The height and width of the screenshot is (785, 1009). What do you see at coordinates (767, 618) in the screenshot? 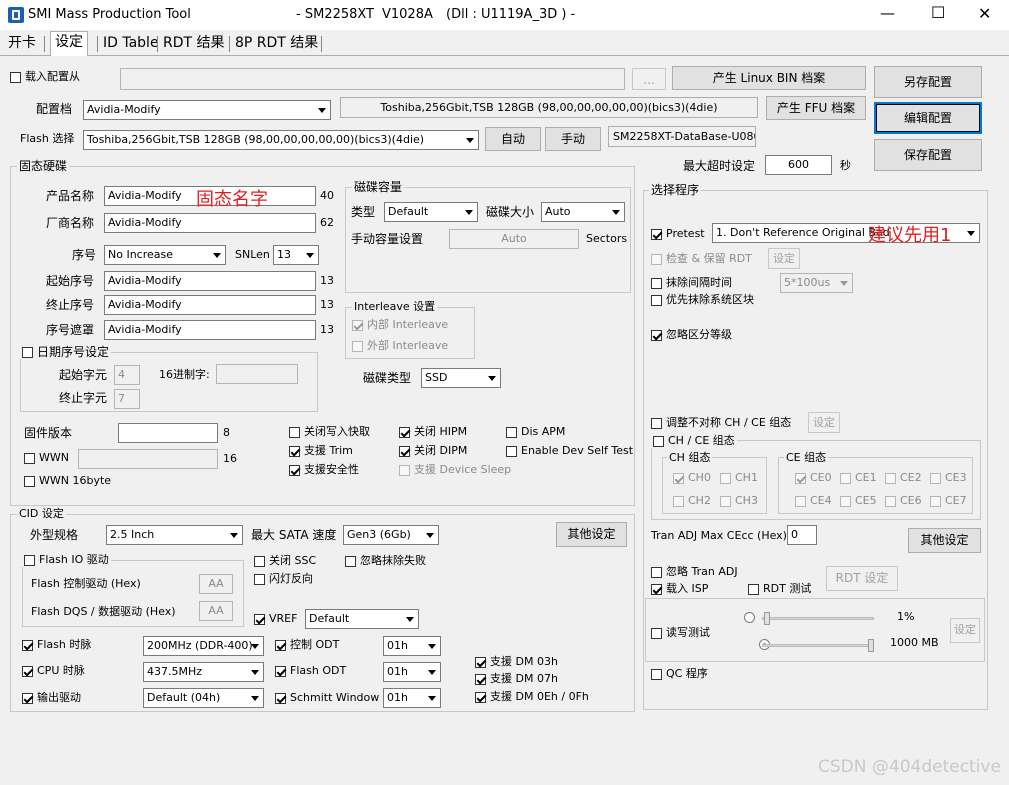
I see `percent-slider-thumb` at bounding box center [767, 618].